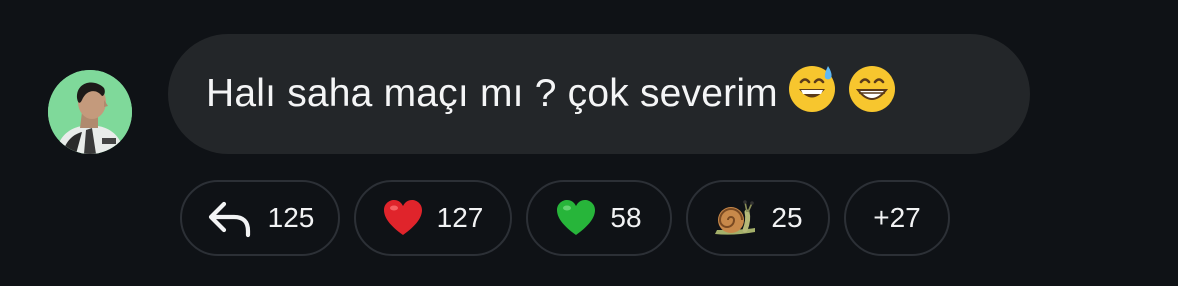 This screenshot has width=1178, height=286. What do you see at coordinates (626, 217) in the screenshot?
I see `green-heart-count: 58` at bounding box center [626, 217].